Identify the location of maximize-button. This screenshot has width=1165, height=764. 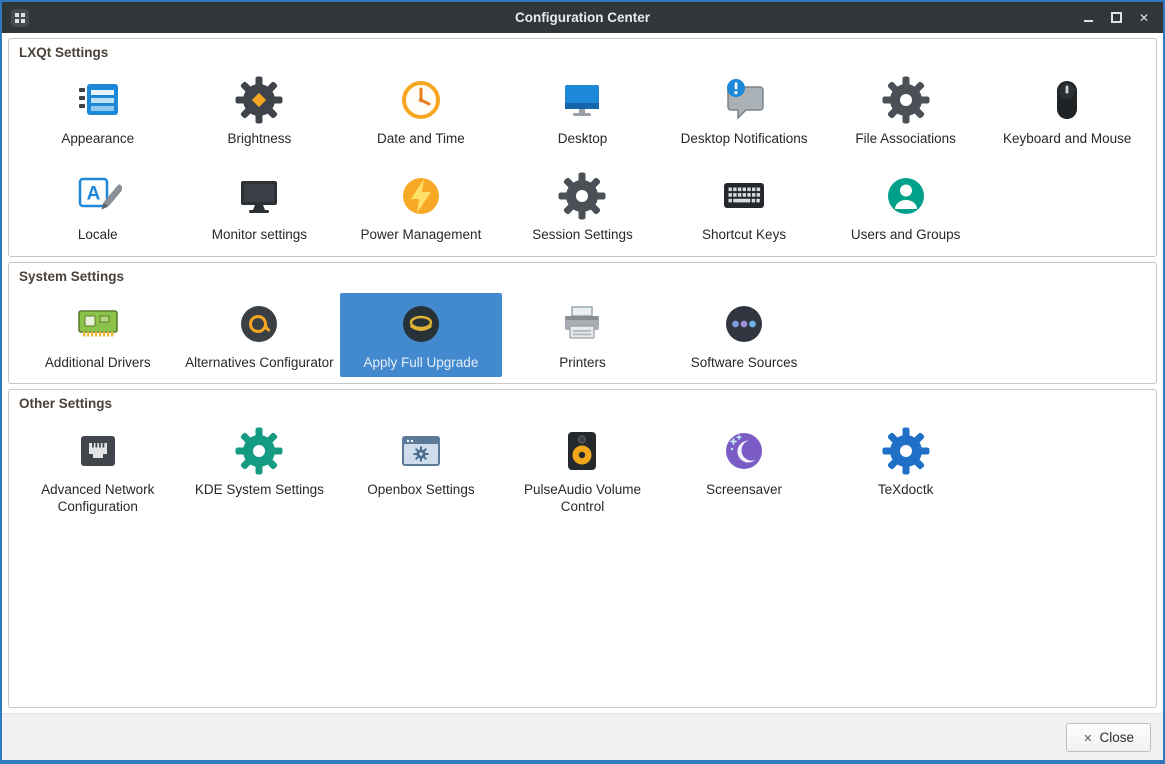
(1116, 17).